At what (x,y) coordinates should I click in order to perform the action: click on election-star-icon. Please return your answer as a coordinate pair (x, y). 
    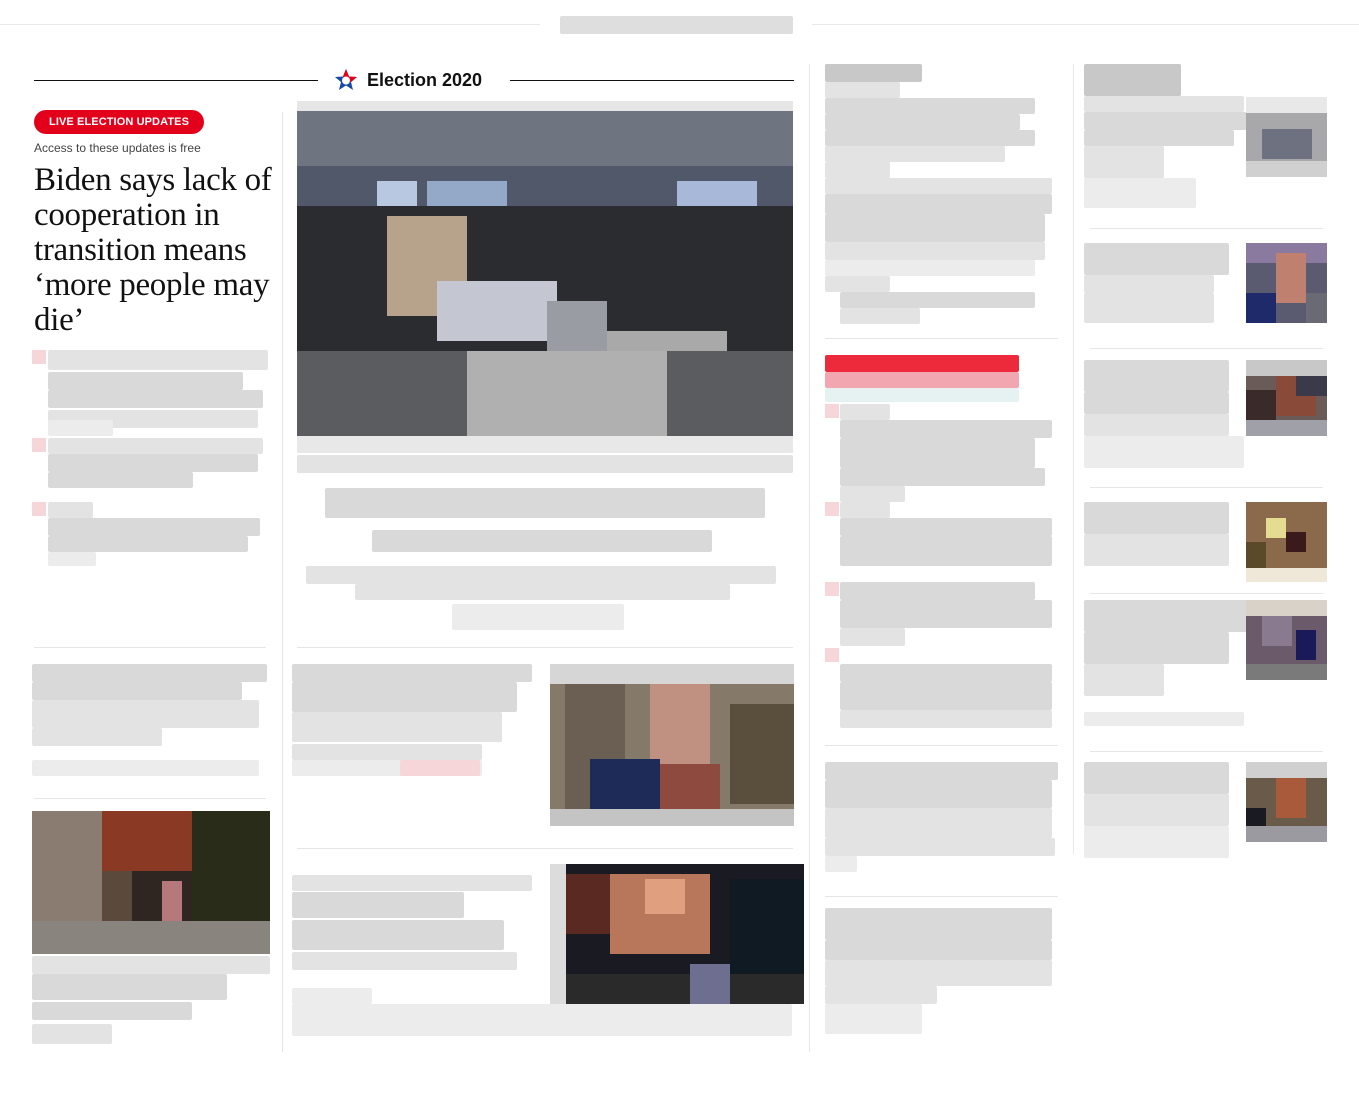
    Looking at the image, I should click on (346, 80).